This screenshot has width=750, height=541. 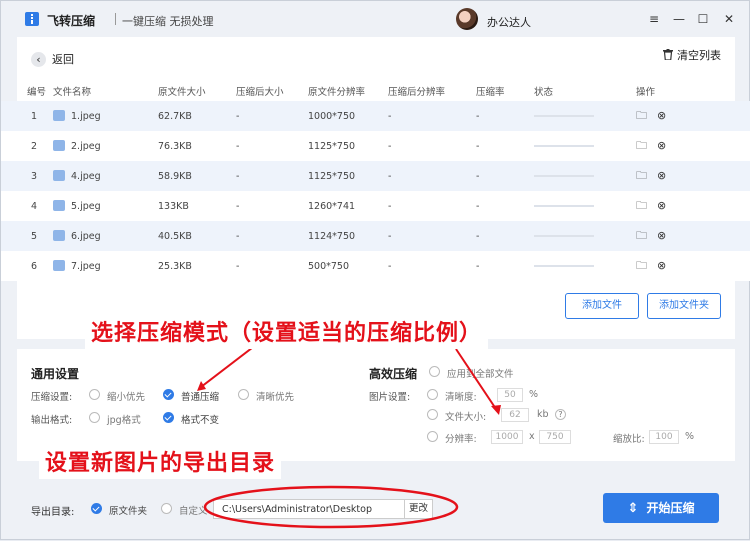 I want to click on arrowhead-normal-compress, so click(x=201, y=386).